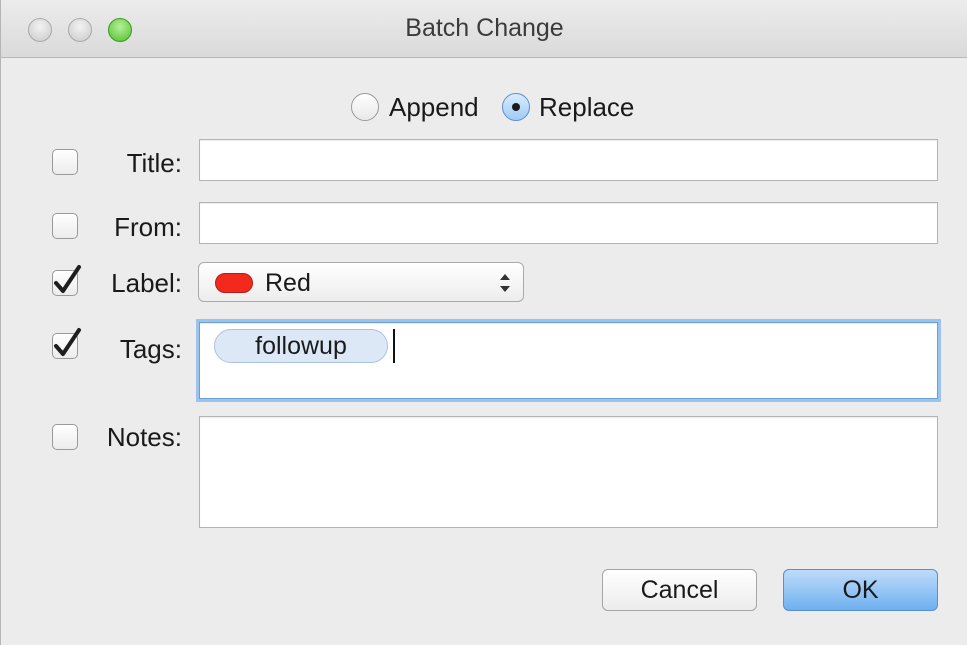  I want to click on append-radio-label: Append, so click(434, 107).